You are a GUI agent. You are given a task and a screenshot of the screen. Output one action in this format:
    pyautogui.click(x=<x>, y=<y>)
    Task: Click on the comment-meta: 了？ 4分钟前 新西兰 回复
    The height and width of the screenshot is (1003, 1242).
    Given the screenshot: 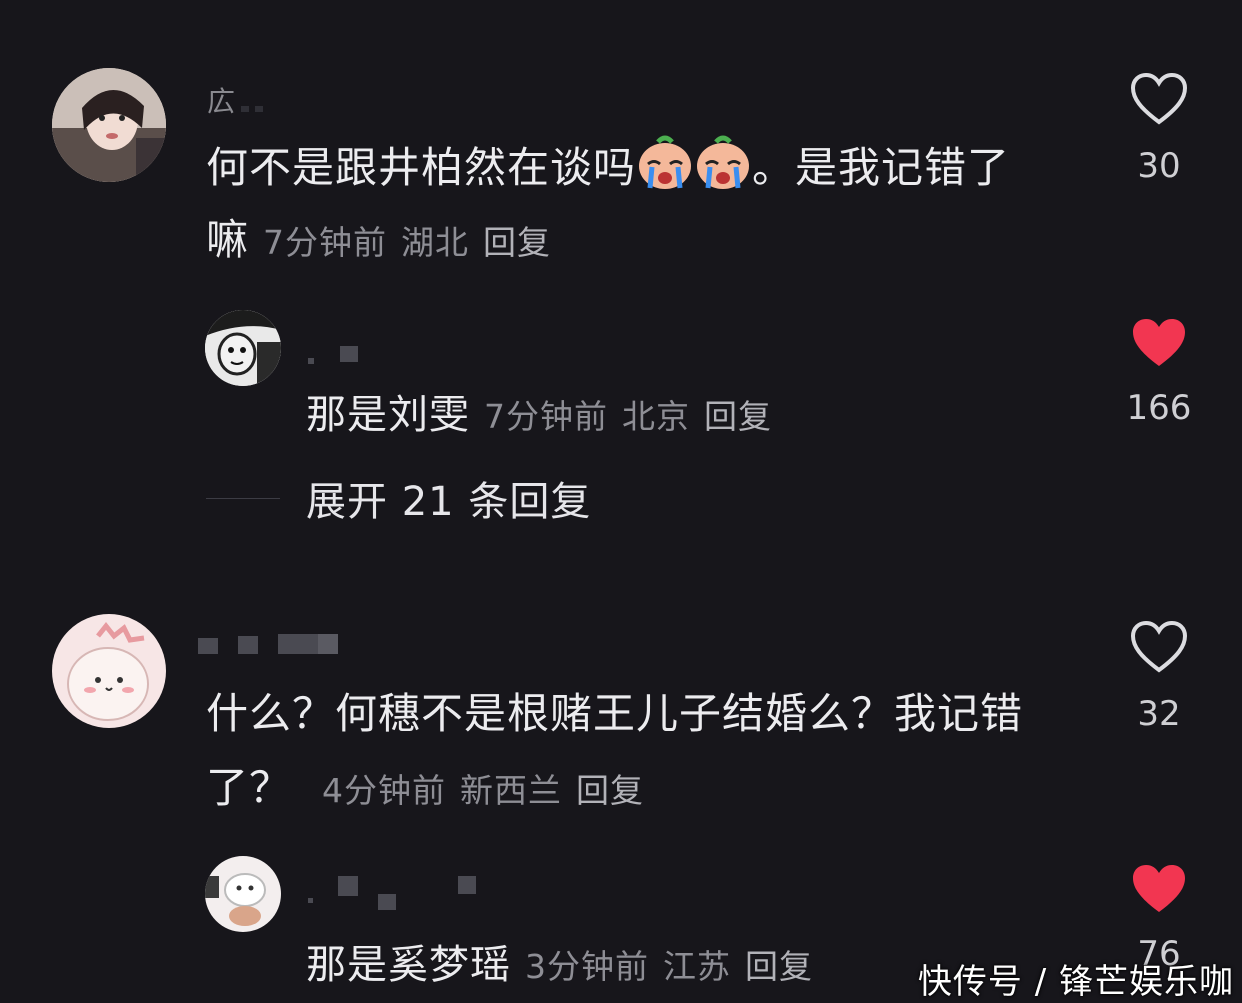 What is the action you would take?
    pyautogui.click(x=432, y=788)
    